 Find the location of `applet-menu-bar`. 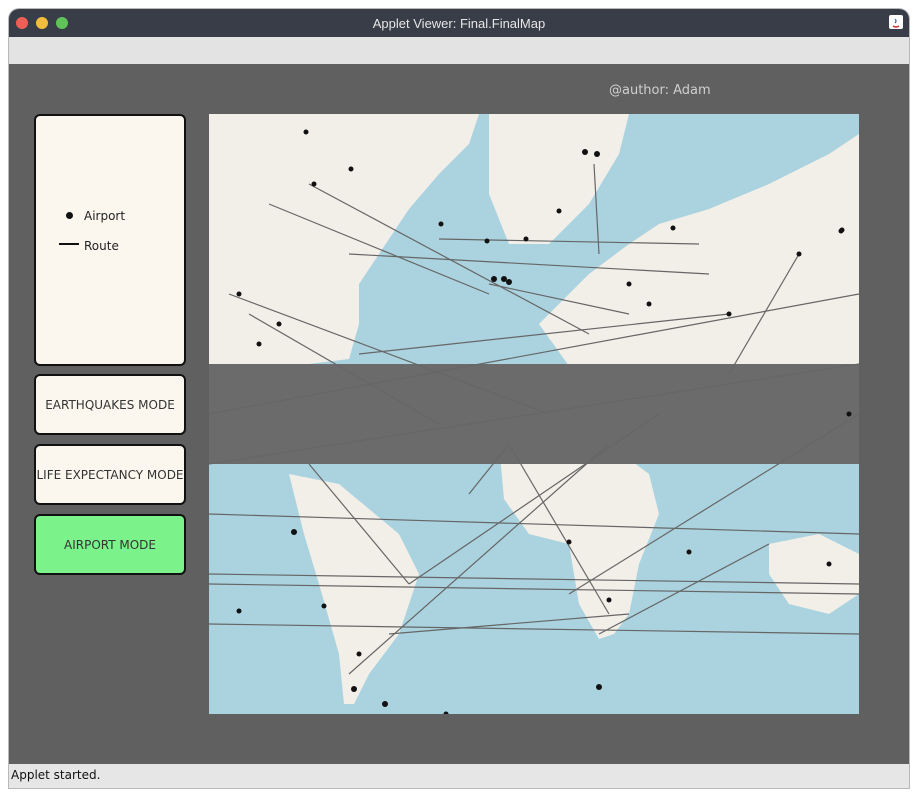

applet-menu-bar is located at coordinates (459, 50).